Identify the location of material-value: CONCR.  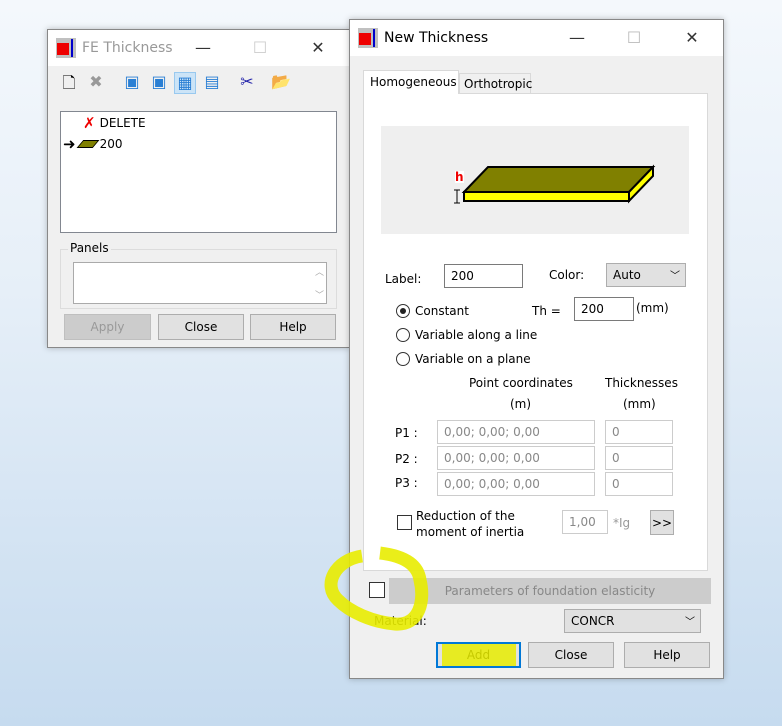
(593, 621).